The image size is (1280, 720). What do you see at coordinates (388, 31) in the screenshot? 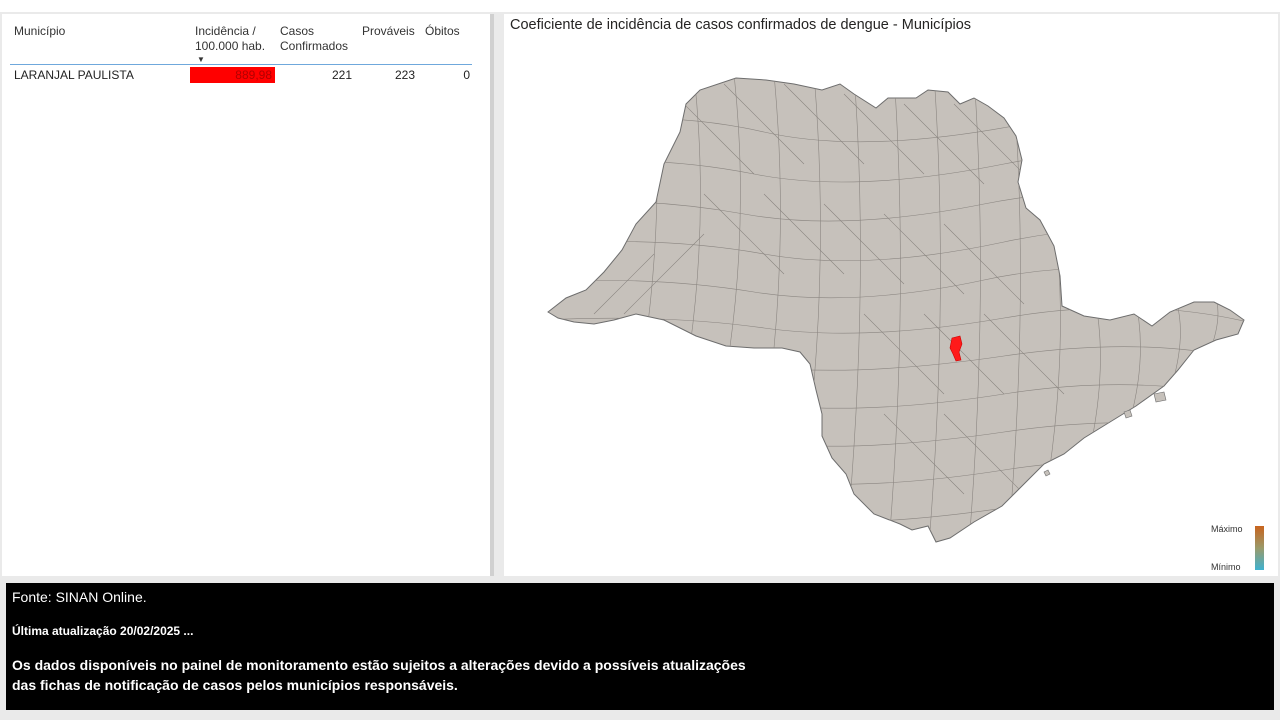
I see `column-header-provaveis: Prováveis` at bounding box center [388, 31].